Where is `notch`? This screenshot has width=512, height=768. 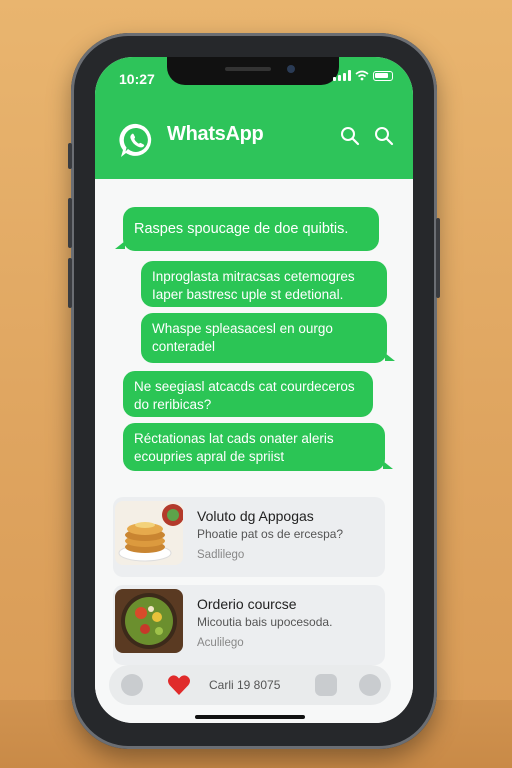 notch is located at coordinates (253, 71).